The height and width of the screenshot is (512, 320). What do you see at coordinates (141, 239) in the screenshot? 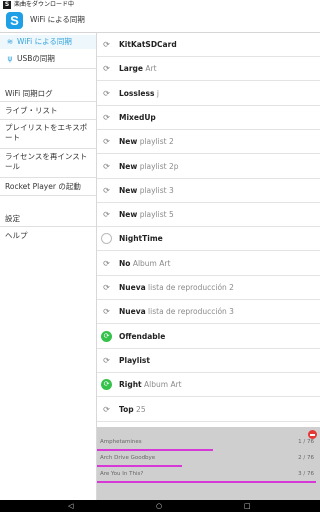
I see `playlist-name: NightTime` at bounding box center [141, 239].